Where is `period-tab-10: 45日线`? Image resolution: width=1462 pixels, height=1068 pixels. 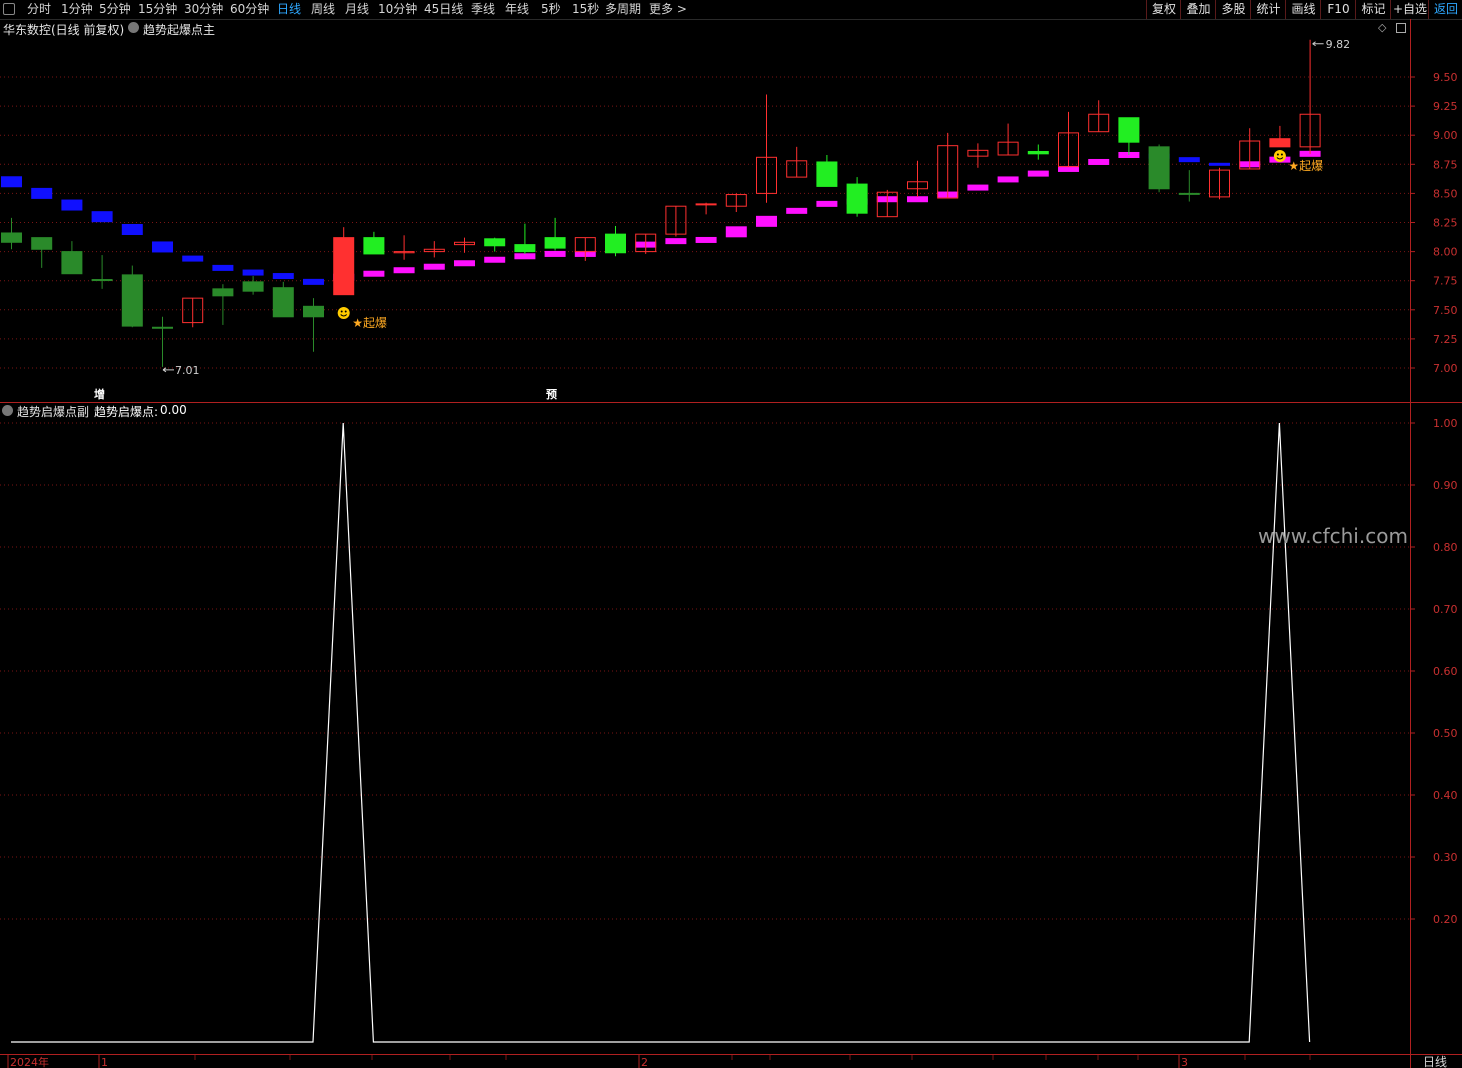
period-tab-10: 45日线 is located at coordinates (443, 9).